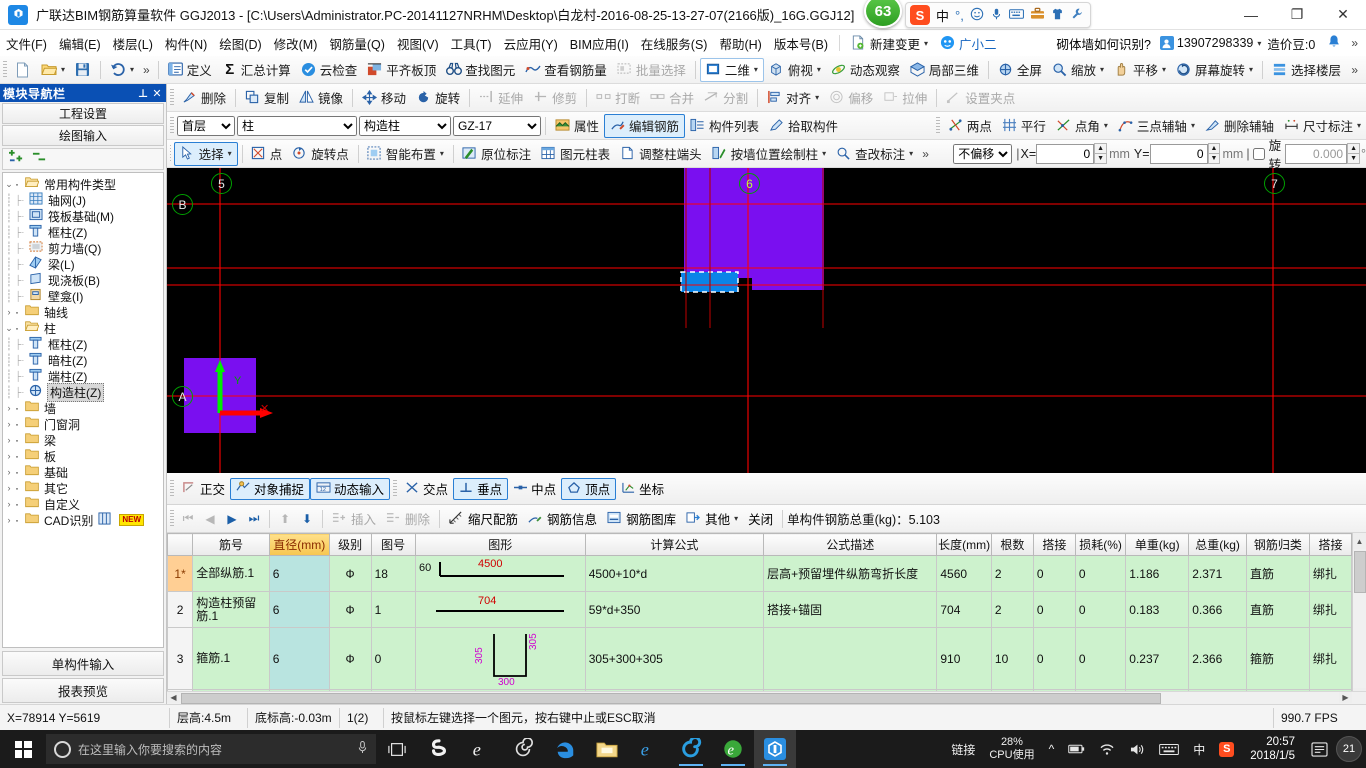 This screenshot has width=1366, height=768. Describe the element at coordinates (401, 70) in the screenshot. I see `align-slab-top-button: 平齐板顶` at that location.